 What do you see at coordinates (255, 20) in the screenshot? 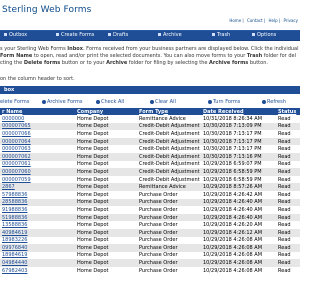
I see `contact-link: Contact` at bounding box center [255, 20].